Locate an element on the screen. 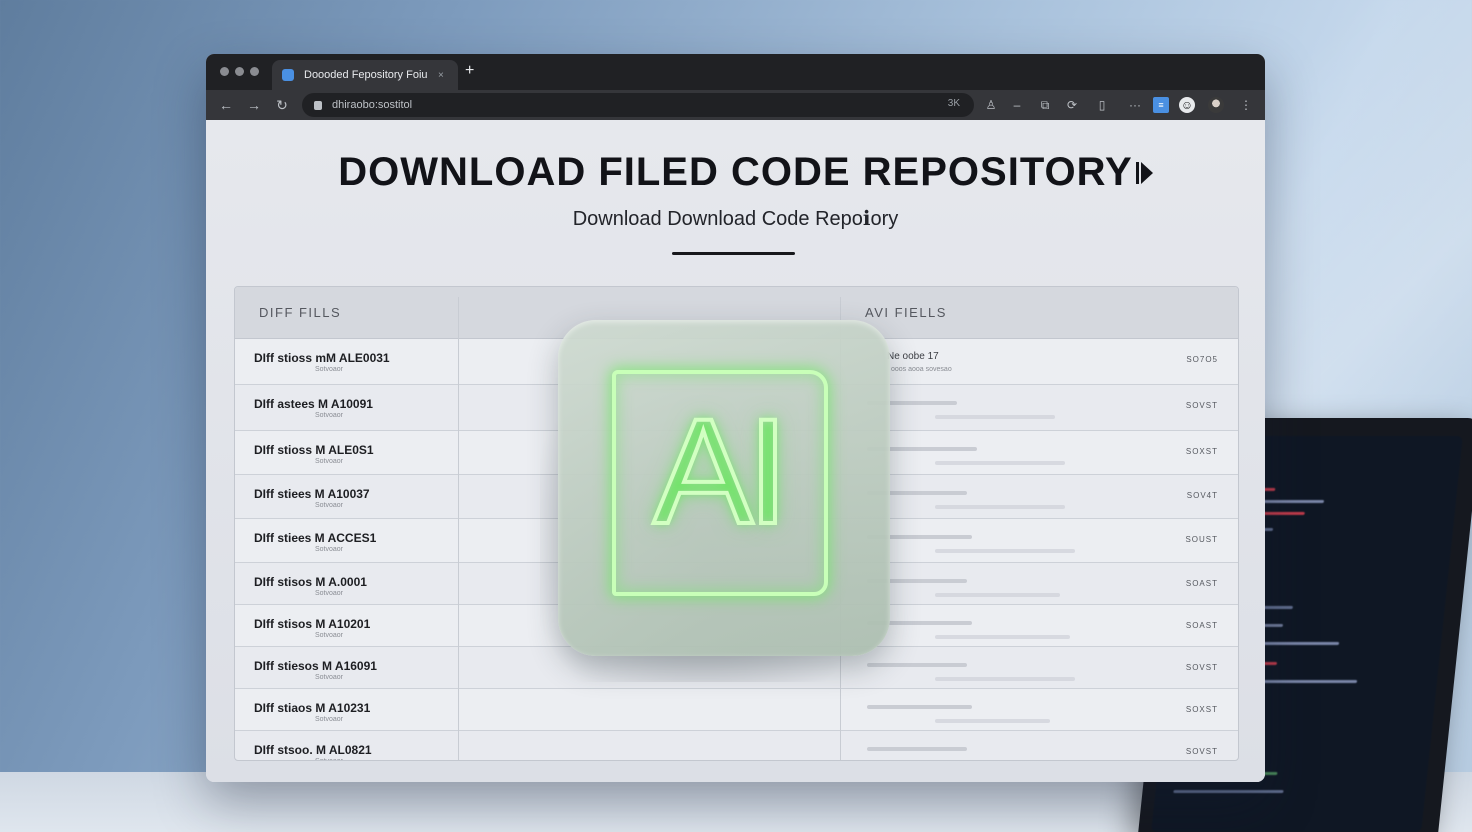  url-text: dhiraobo:sostitol is located at coordinates (372, 105).